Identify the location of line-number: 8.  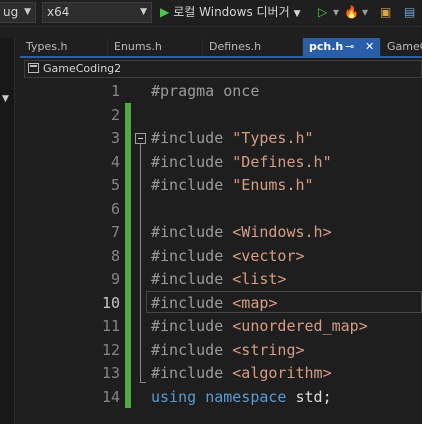
(115, 255).